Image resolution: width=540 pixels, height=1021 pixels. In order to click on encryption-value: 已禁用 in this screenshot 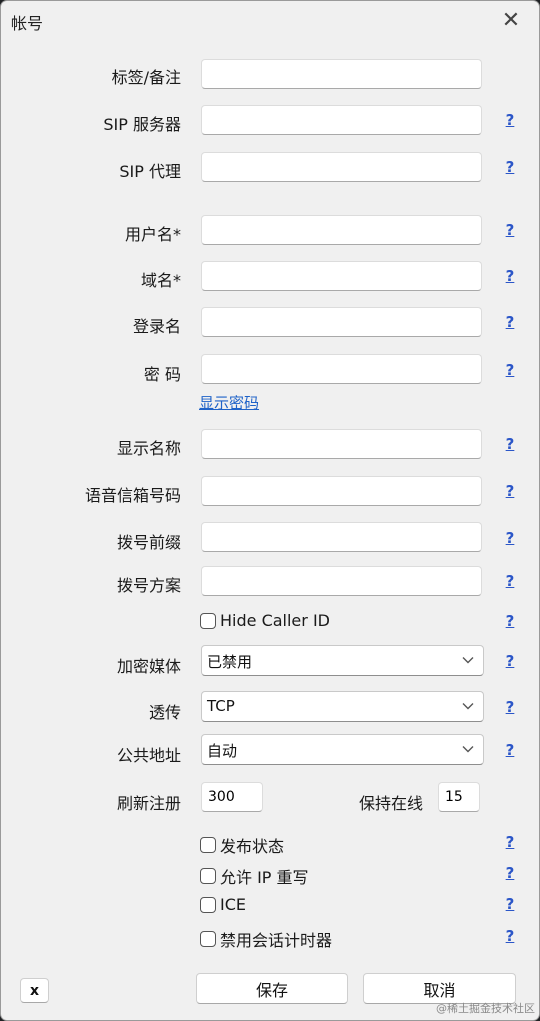, I will do `click(230, 662)`.